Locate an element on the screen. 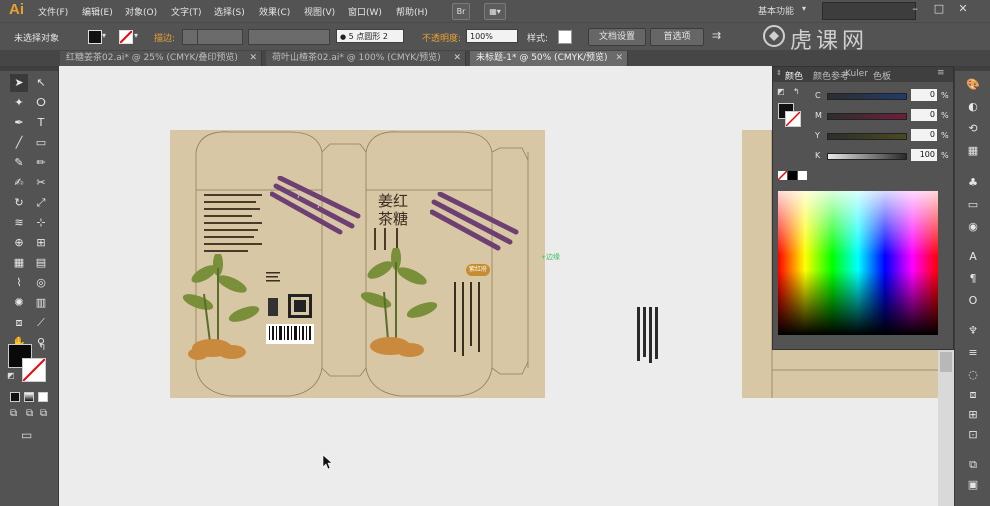 The image size is (990, 506). menu-select: 选择(S) is located at coordinates (229, 11).